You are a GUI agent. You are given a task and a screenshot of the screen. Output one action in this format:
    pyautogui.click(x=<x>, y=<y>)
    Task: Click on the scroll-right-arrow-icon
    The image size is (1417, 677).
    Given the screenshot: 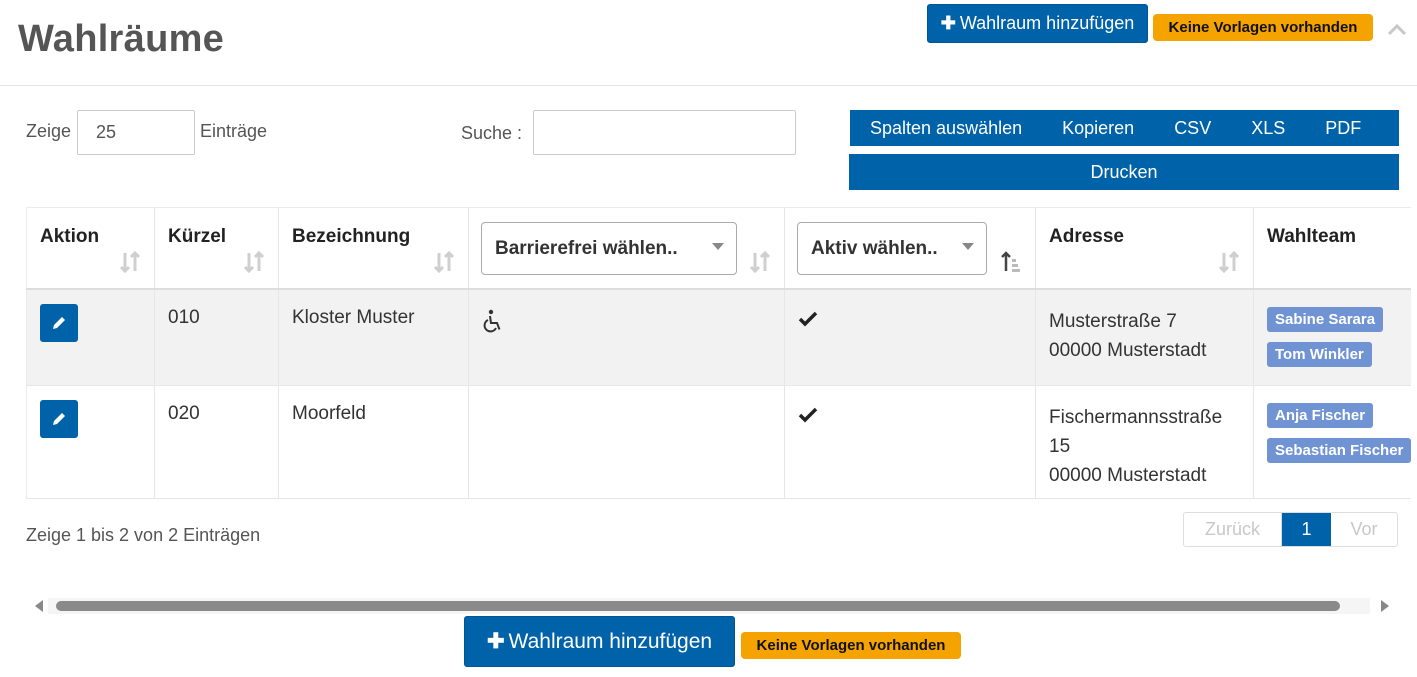 What is the action you would take?
    pyautogui.click(x=1385, y=606)
    